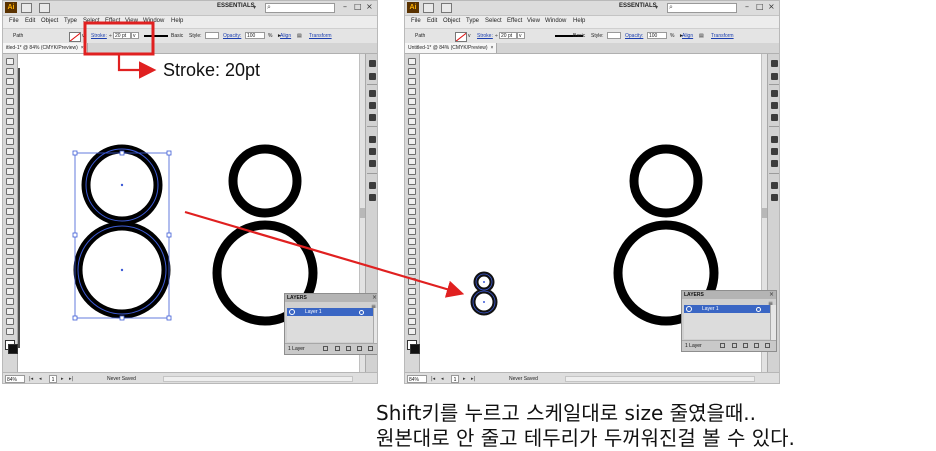  I want to click on stroke-annotation-label: Stroke: 20pt, so click(212, 70).